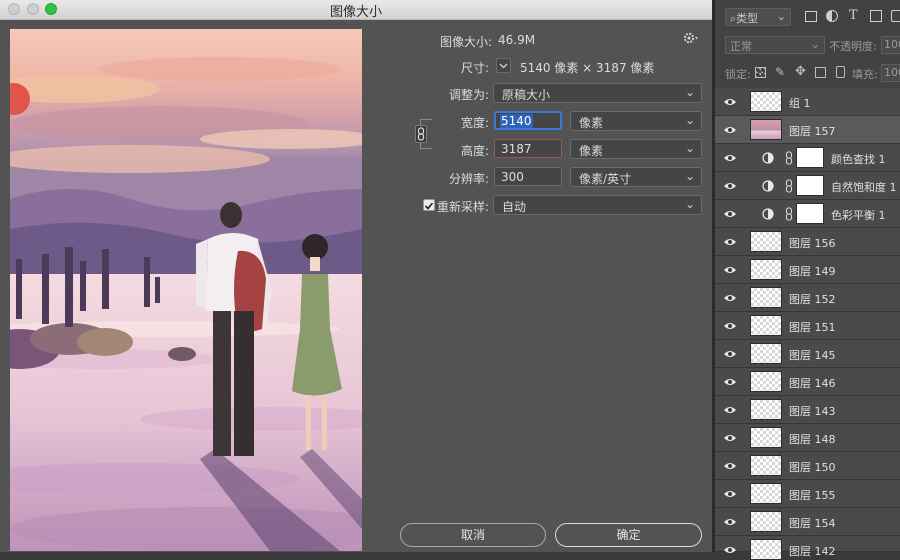 The width and height of the screenshot is (900, 560). What do you see at coordinates (840, 72) in the screenshot?
I see `lock-all-icon` at bounding box center [840, 72].